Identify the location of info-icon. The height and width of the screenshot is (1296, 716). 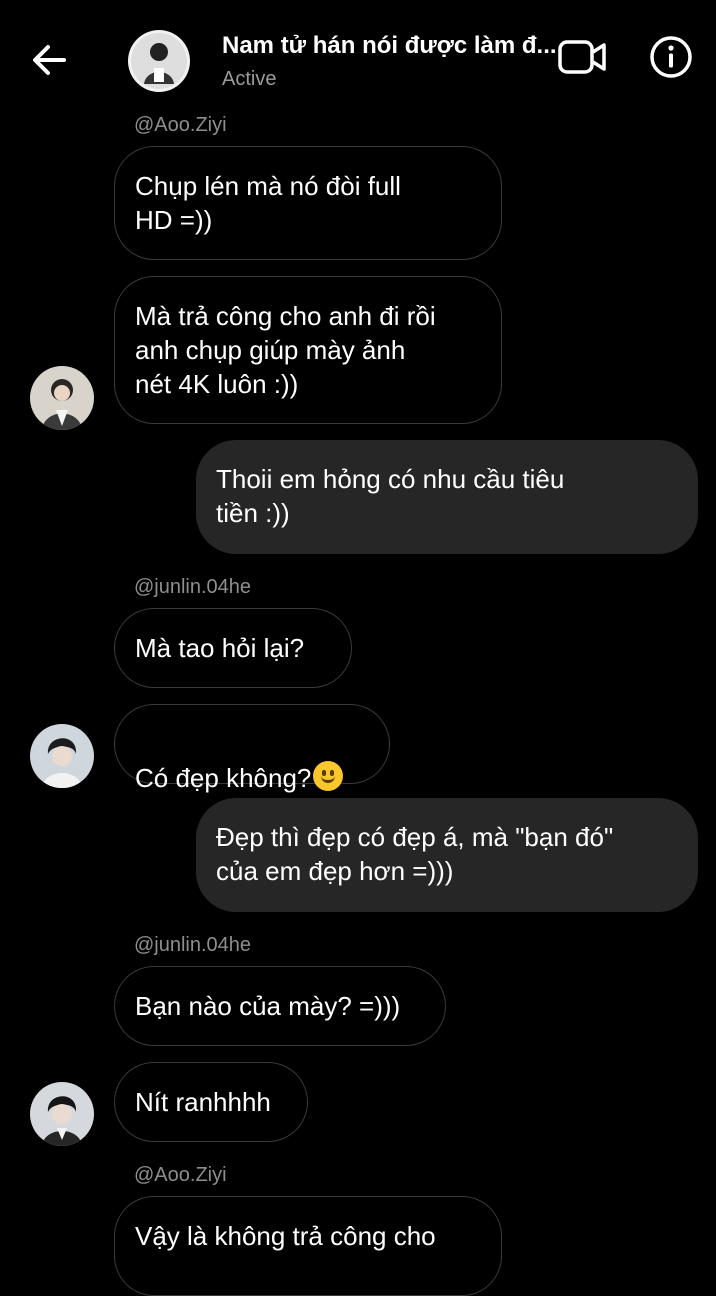
(671, 57).